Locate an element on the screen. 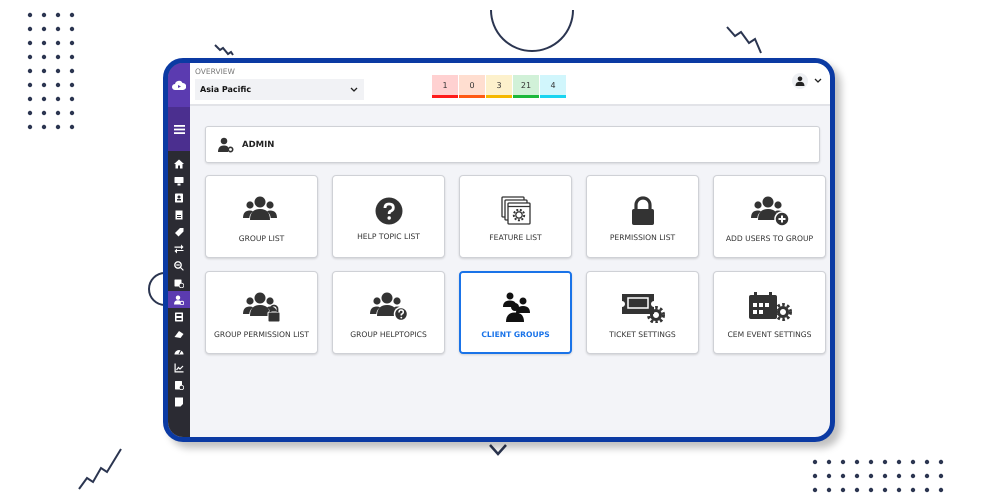 Image resolution: width=1000 pixels, height=500 pixels. document-icon is located at coordinates (179, 215).